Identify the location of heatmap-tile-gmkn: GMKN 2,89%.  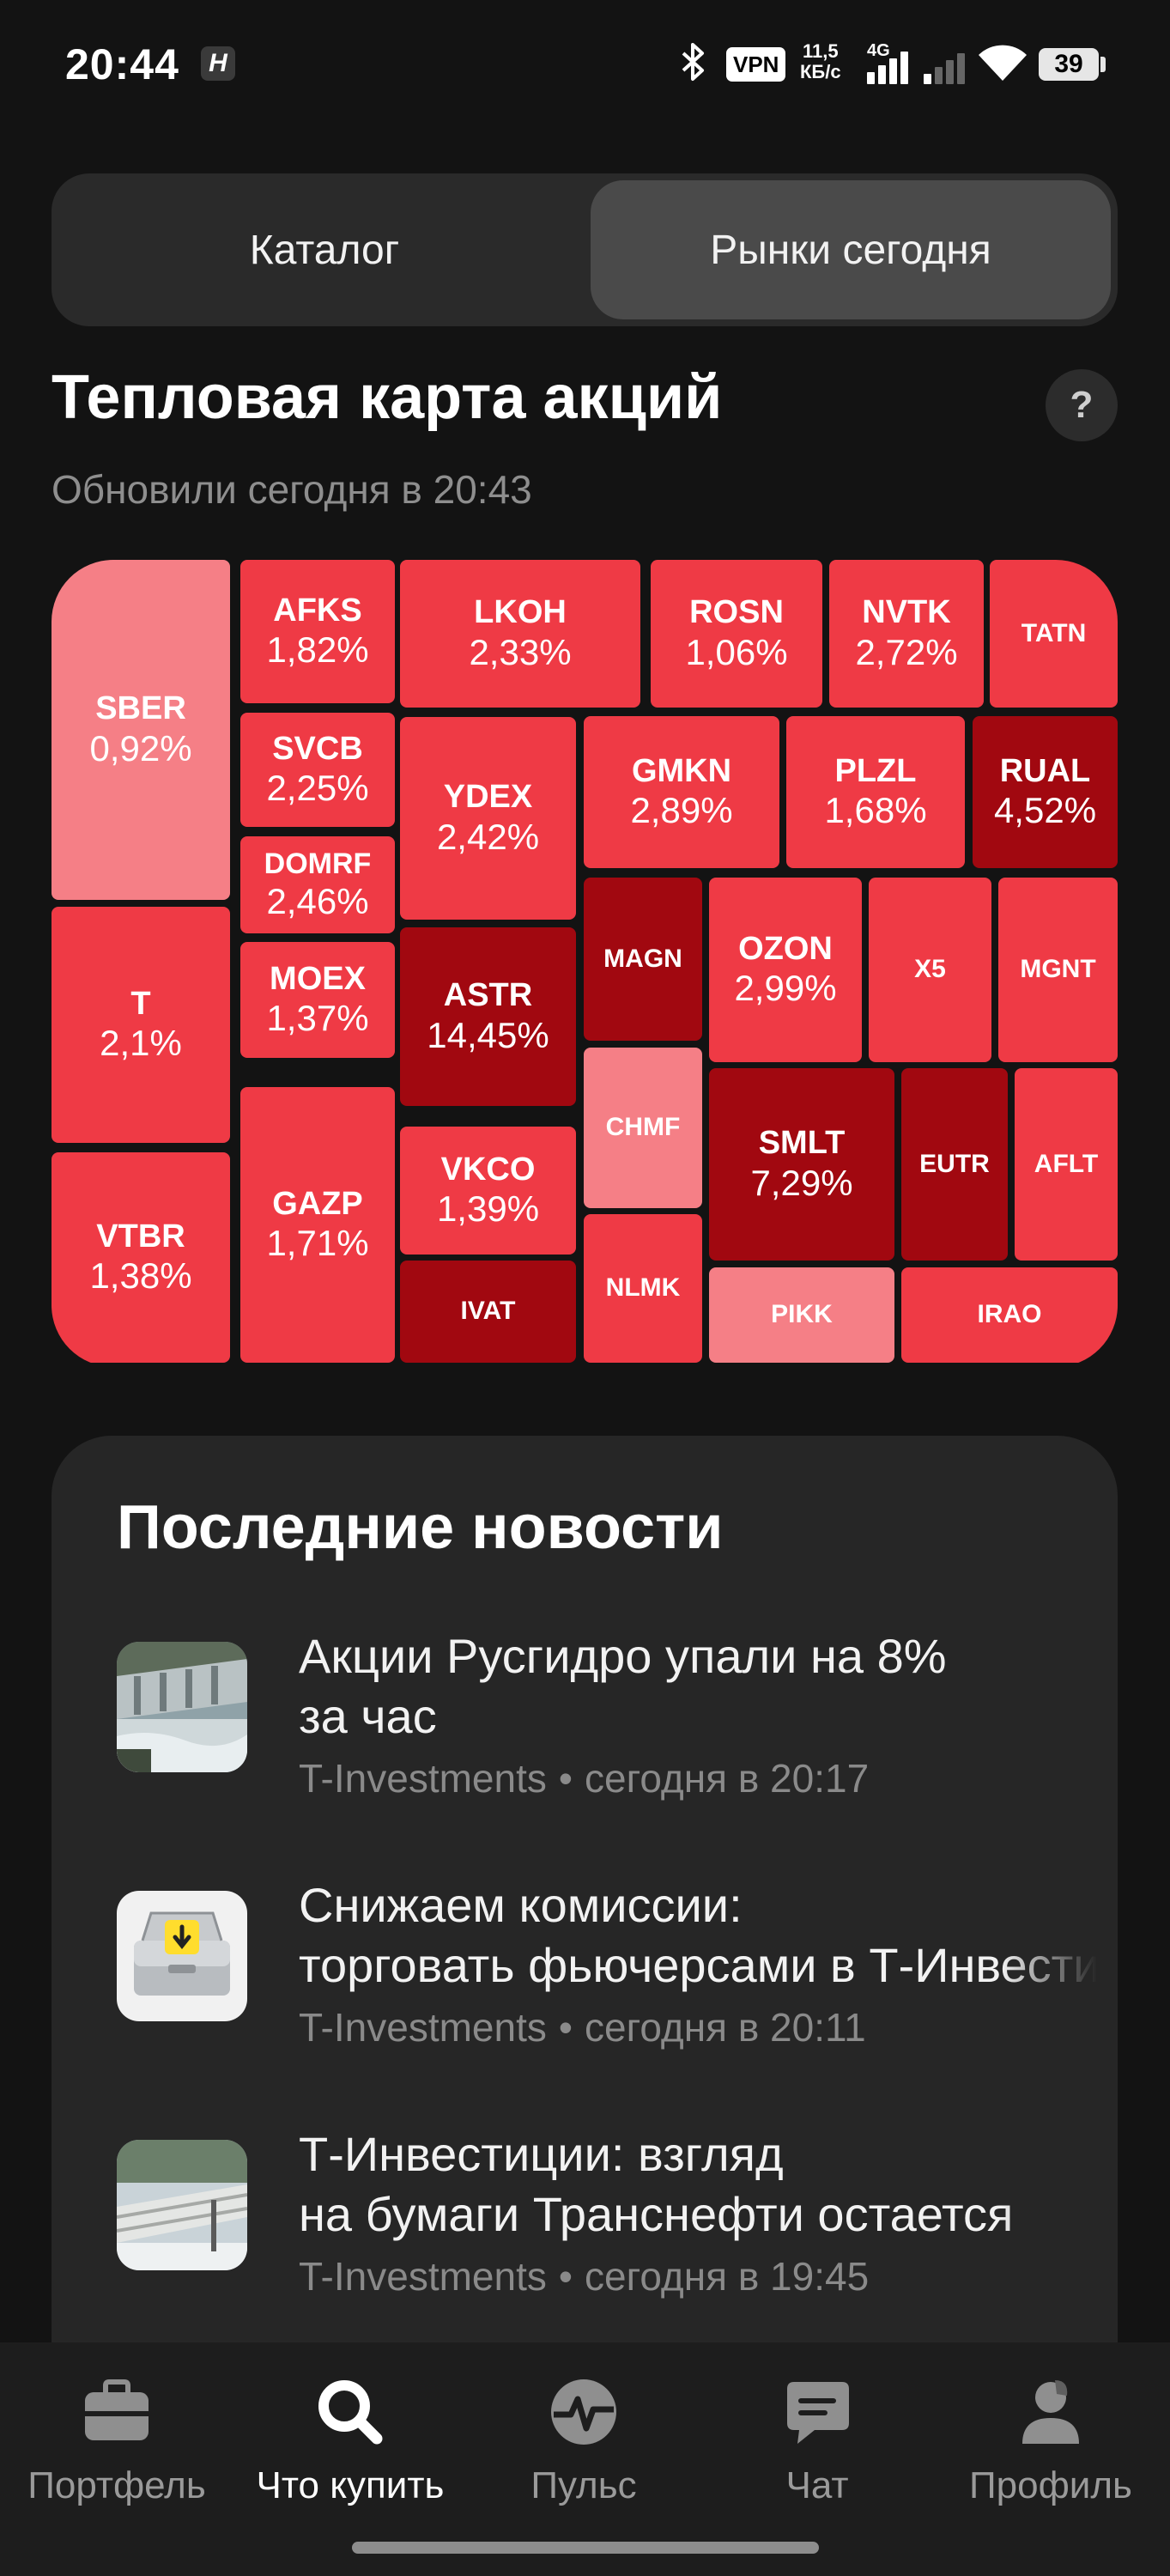
(682, 792).